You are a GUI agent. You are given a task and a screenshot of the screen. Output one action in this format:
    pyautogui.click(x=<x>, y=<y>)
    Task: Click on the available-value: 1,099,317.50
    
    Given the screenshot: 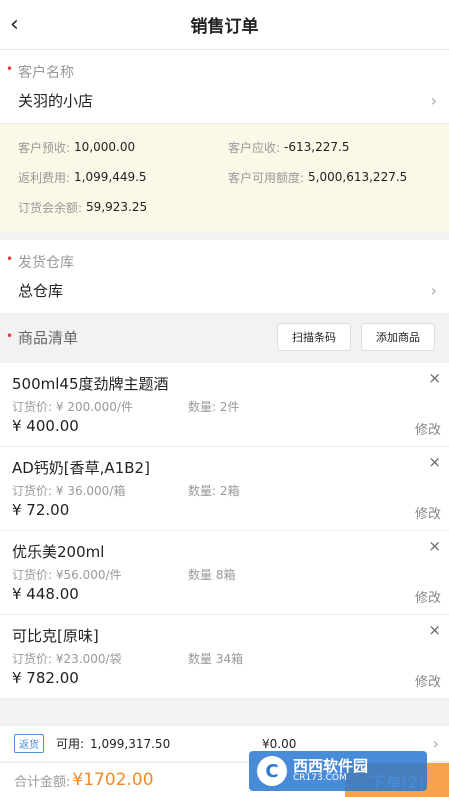 What is the action you would take?
    pyautogui.click(x=130, y=743)
    